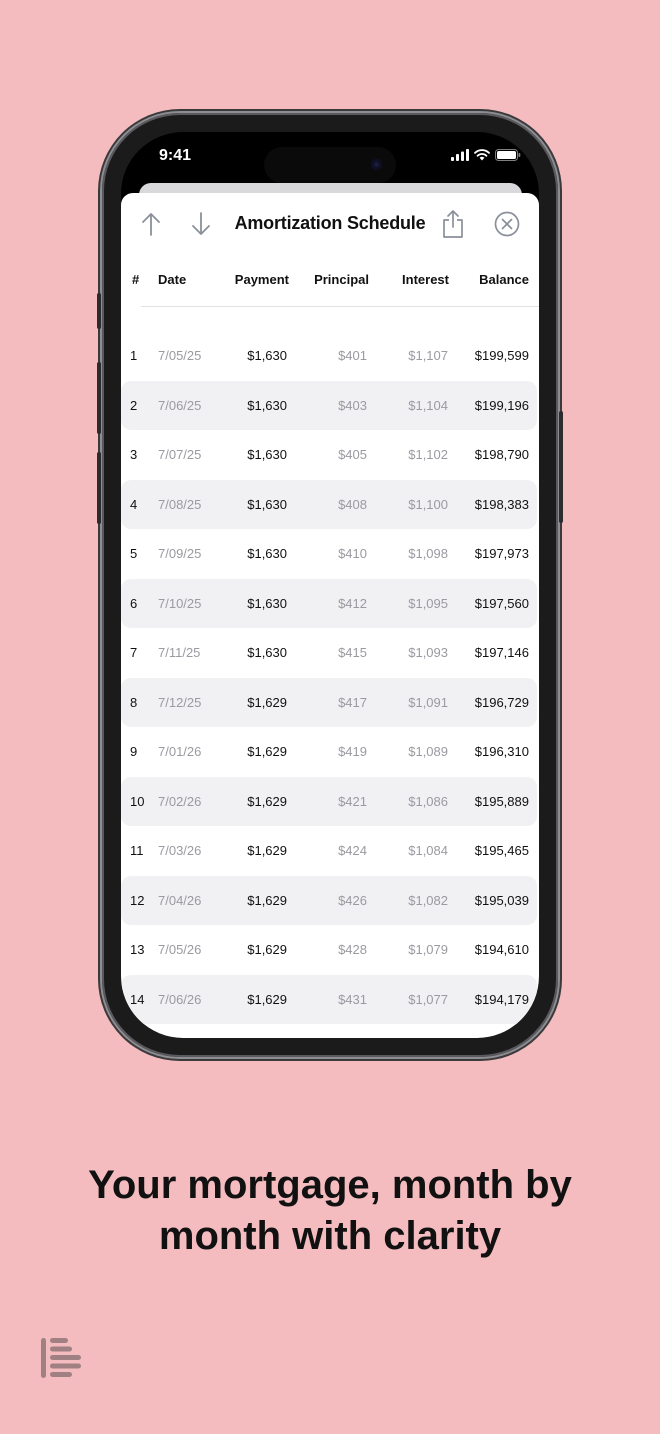 The height and width of the screenshot is (1434, 660). What do you see at coordinates (425, 279) in the screenshot?
I see `header-interest: Interest` at bounding box center [425, 279].